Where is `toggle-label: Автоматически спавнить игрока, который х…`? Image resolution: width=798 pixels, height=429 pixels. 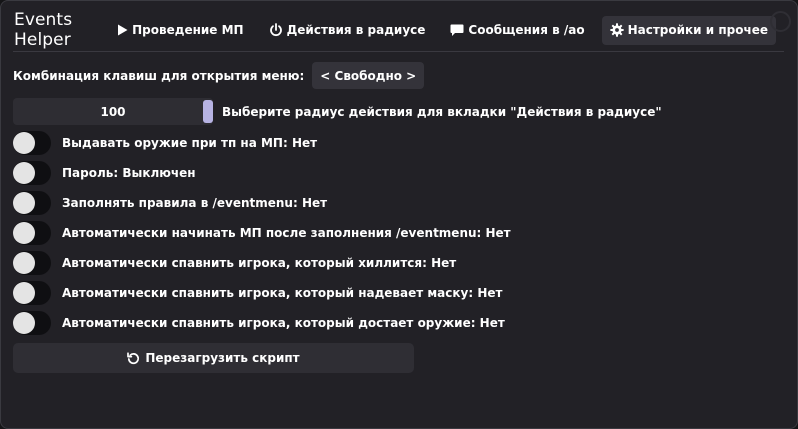 toggle-label: Автоматически спавнить игрока, который х… is located at coordinates (259, 263).